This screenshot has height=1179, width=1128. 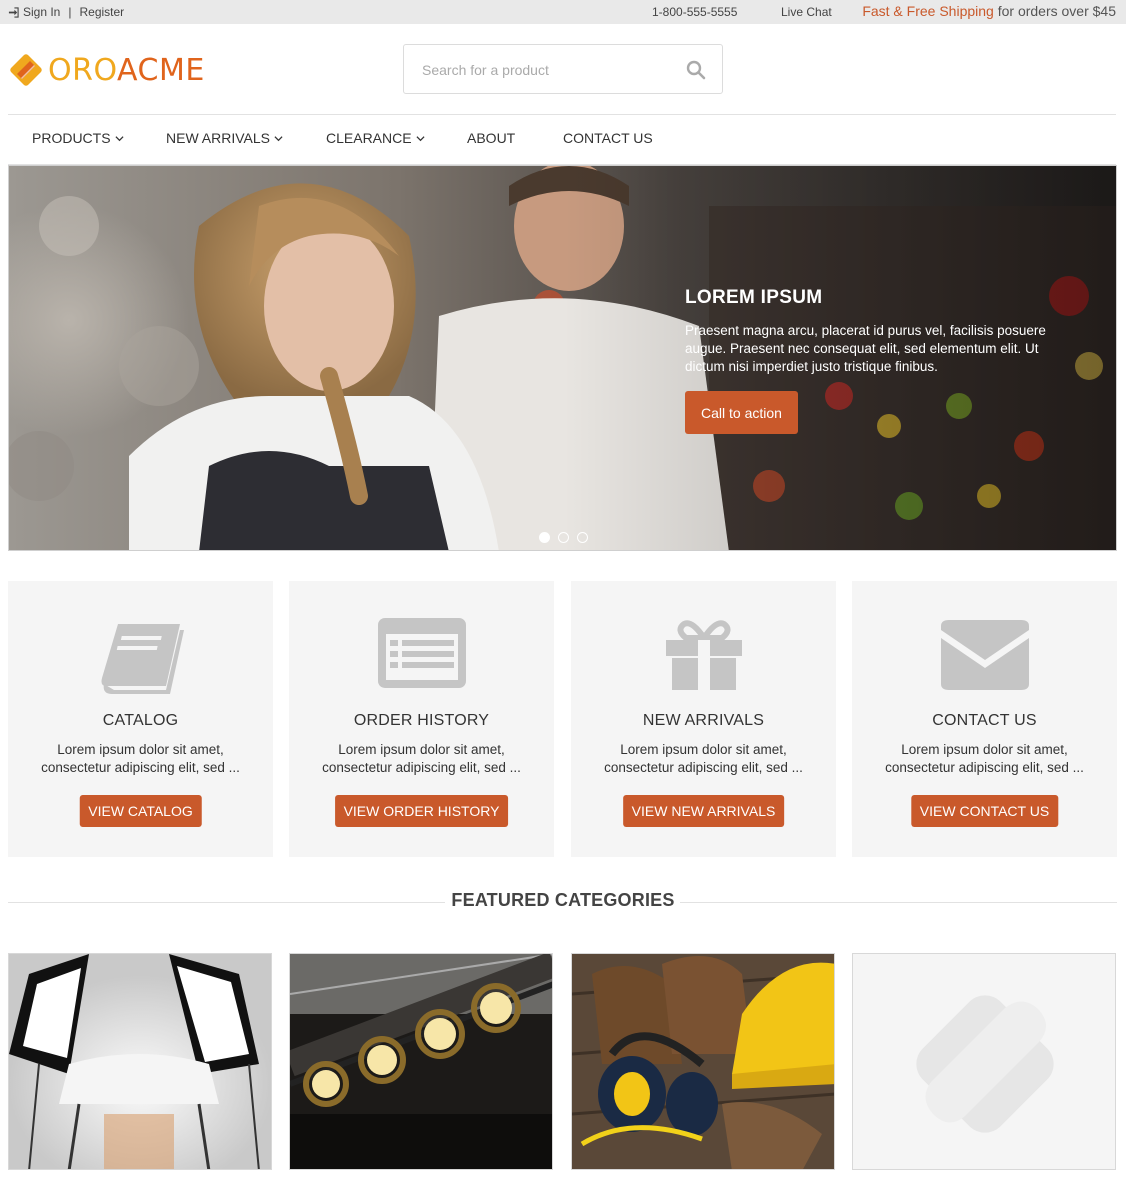 I want to click on shipping-banner: Fast & Free Shipping for orders over $45, so click(x=989, y=11).